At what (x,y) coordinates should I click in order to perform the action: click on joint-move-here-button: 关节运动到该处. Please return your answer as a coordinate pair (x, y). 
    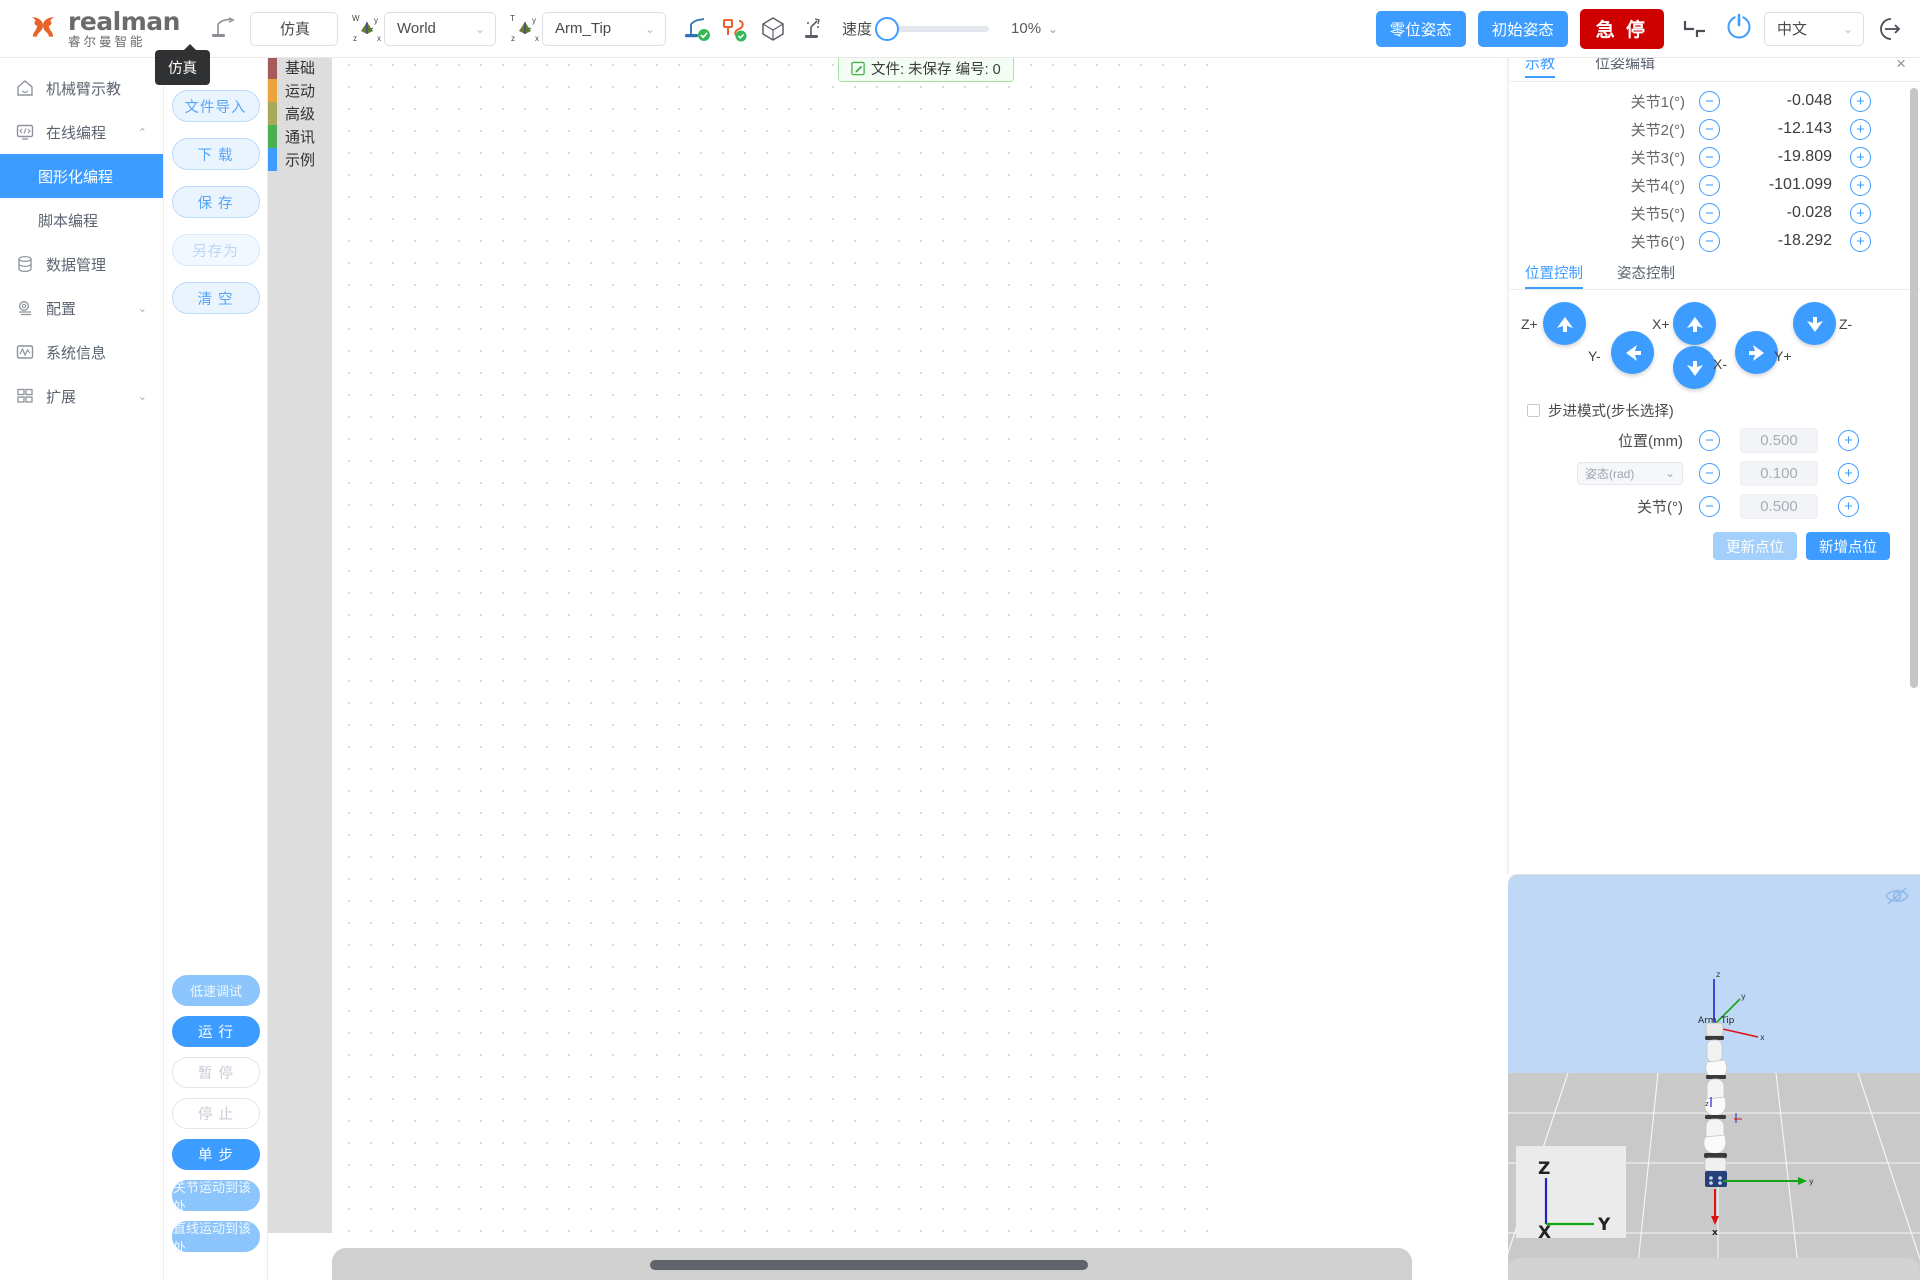
    Looking at the image, I should click on (216, 1197).